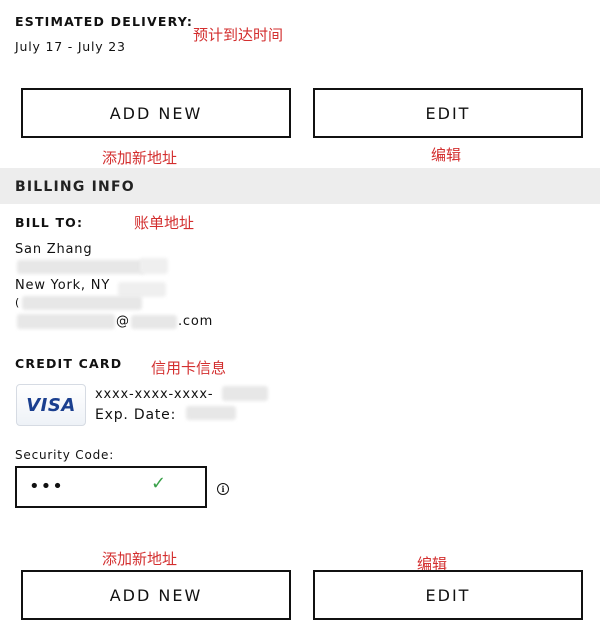 This screenshot has width=600, height=637. I want to click on delivery-dates: July 17 - July 23, so click(70, 46).